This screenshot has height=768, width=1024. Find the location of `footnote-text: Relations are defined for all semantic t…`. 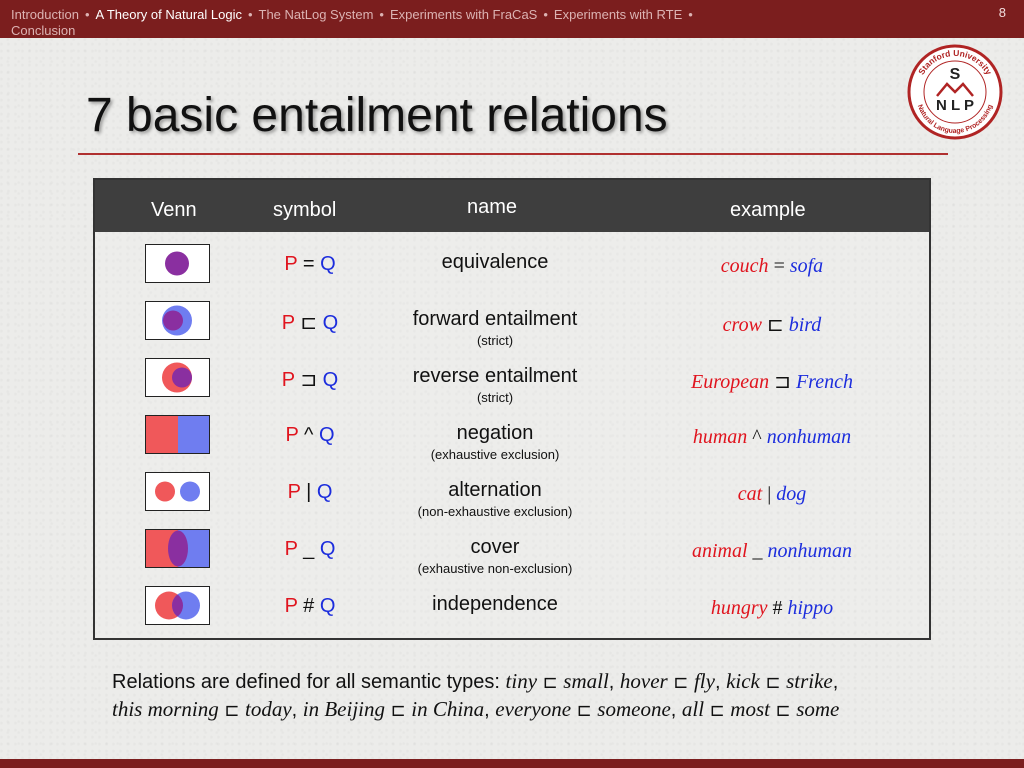

footnote-text: Relations are defined for all semantic t… is located at coordinates (476, 695).